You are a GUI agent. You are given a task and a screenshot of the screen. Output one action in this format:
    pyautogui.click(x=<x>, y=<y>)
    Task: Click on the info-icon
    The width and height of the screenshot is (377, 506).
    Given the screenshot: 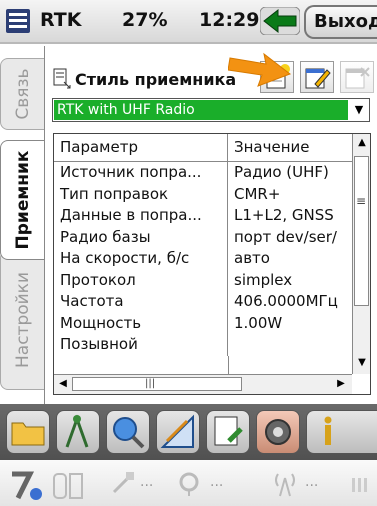 What is the action you would take?
    pyautogui.click(x=328, y=430)
    